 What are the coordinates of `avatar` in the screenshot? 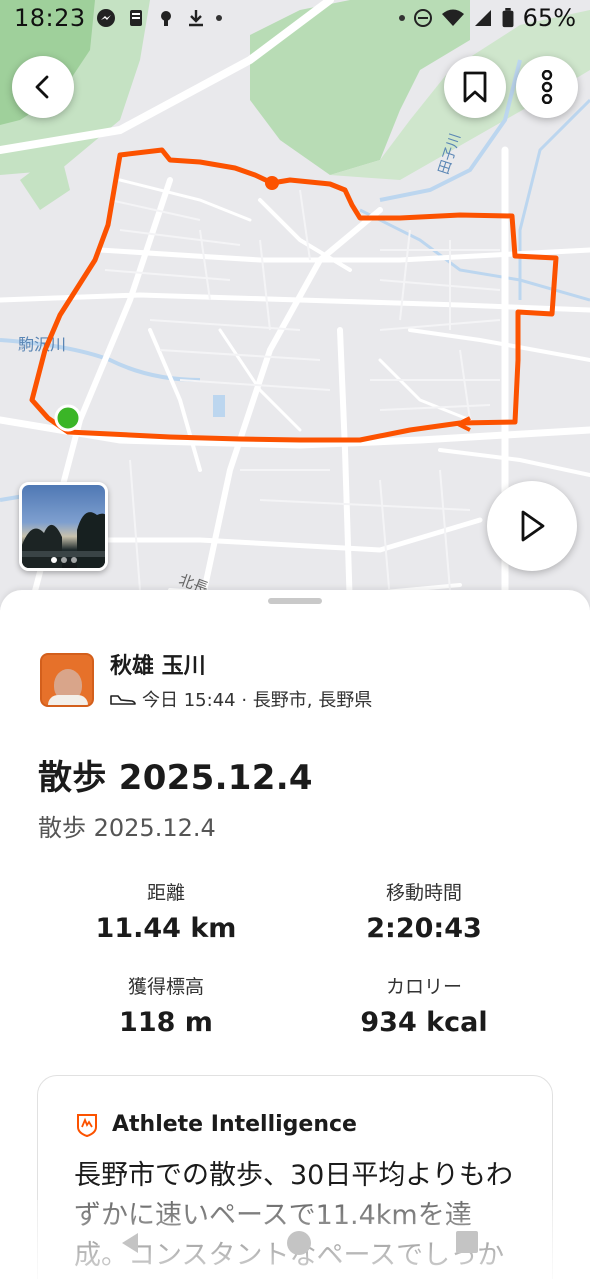 It's located at (67, 680).